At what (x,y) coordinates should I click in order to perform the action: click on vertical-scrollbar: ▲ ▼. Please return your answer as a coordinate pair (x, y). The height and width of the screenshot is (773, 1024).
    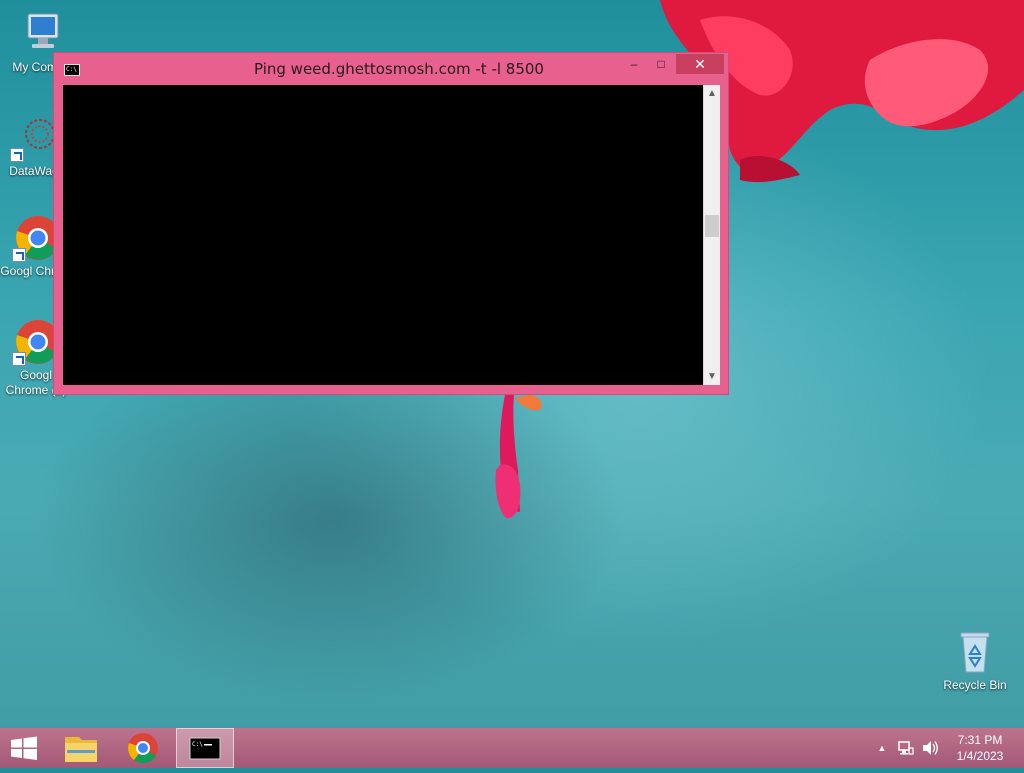
    Looking at the image, I should click on (711, 235).